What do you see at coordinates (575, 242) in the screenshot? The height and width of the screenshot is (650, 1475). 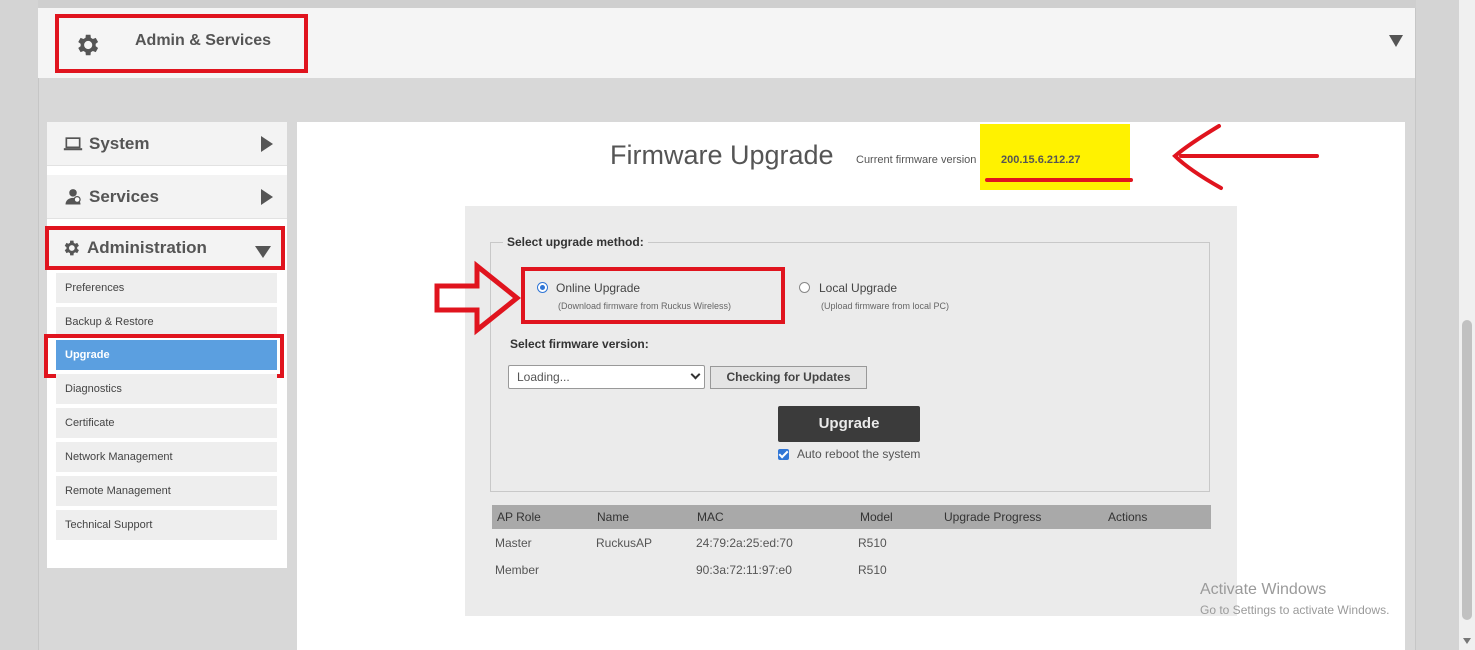 I see `upgrade-method-legend: Select upgrade method:` at bounding box center [575, 242].